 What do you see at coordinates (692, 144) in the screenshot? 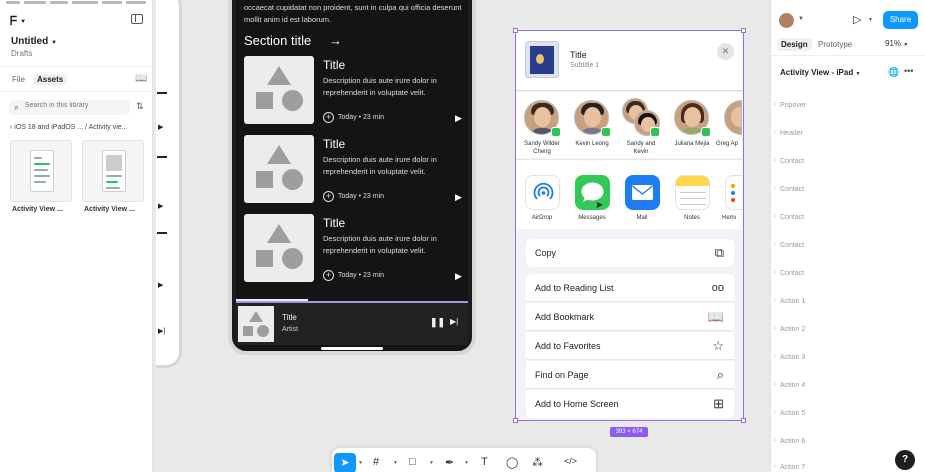
I see `person-name: Juliana Mejia` at bounding box center [692, 144].